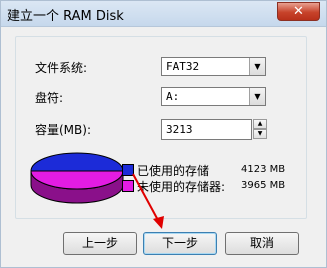 This screenshot has height=268, width=327. What do you see at coordinates (213, 96) in the screenshot?
I see `drive-select: A: ▼` at bounding box center [213, 96].